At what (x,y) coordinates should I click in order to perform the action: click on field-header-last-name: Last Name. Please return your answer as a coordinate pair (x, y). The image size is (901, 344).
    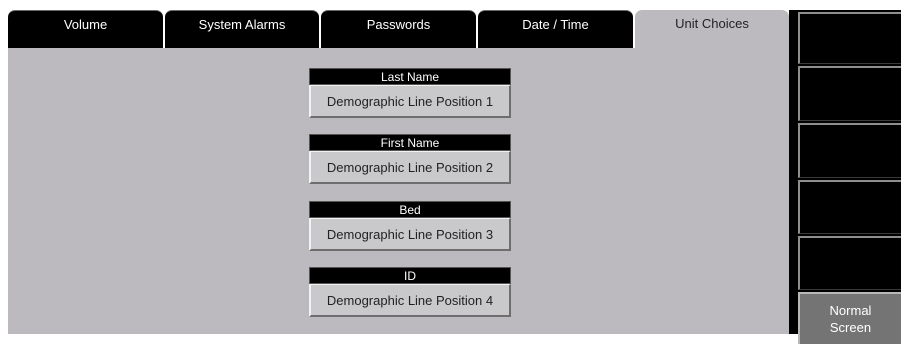
    Looking at the image, I should click on (410, 76).